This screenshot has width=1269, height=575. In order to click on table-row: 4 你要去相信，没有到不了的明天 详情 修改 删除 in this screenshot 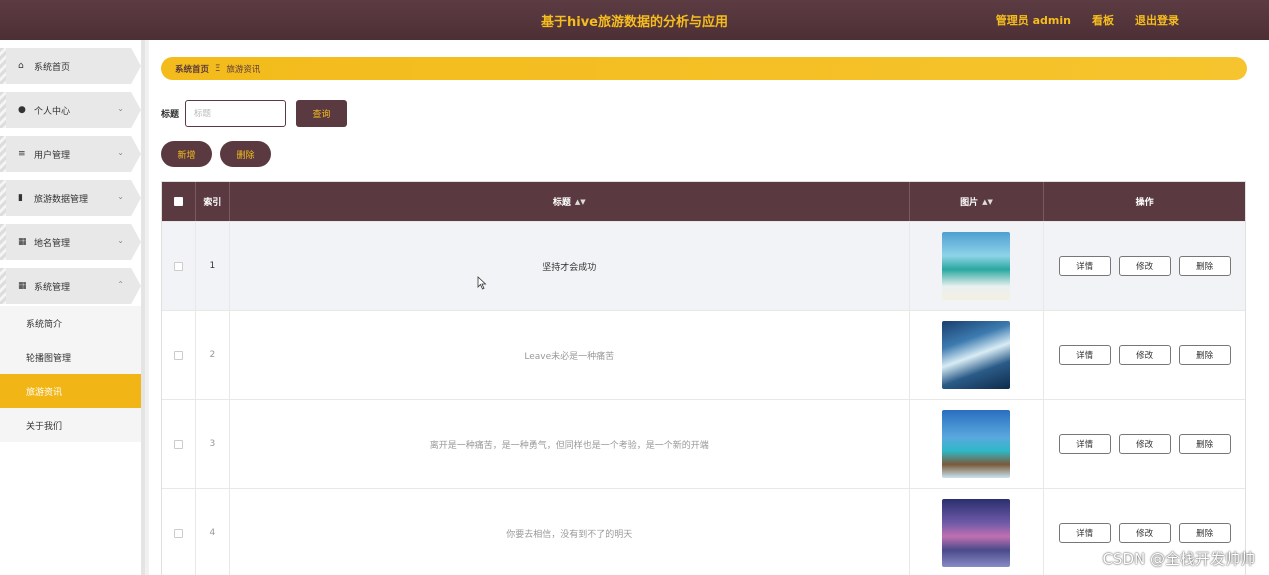, I will do `click(703, 531)`.